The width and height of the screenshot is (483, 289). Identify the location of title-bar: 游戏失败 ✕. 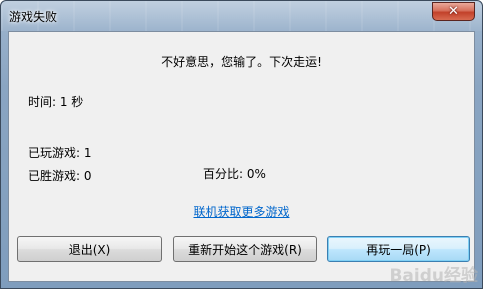
(241, 16).